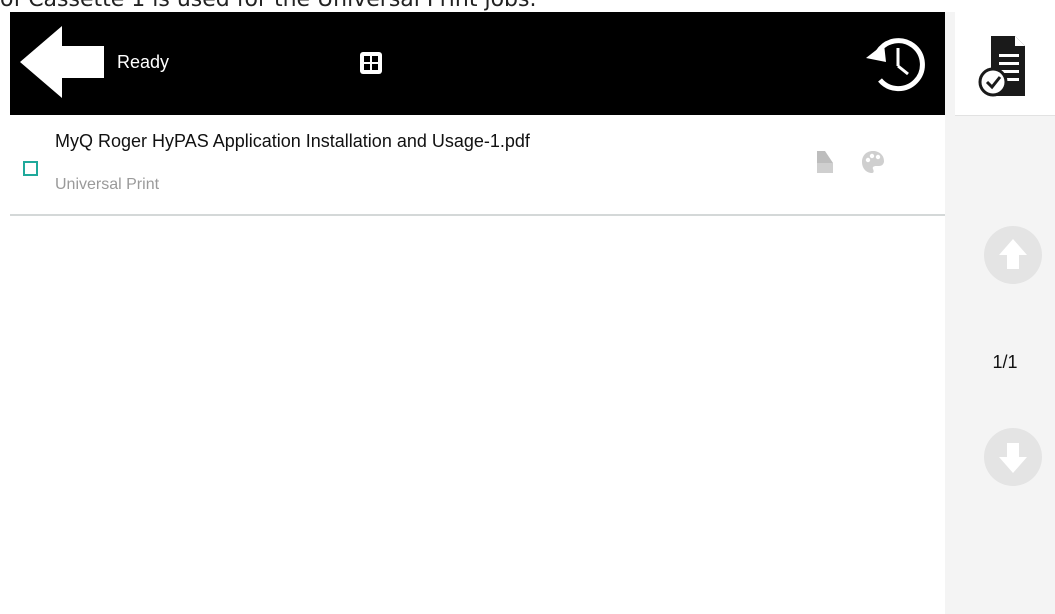 Image resolution: width=1055 pixels, height=614 pixels. Describe the element at coordinates (30, 168) in the screenshot. I see `job-select-checkbox` at that location.